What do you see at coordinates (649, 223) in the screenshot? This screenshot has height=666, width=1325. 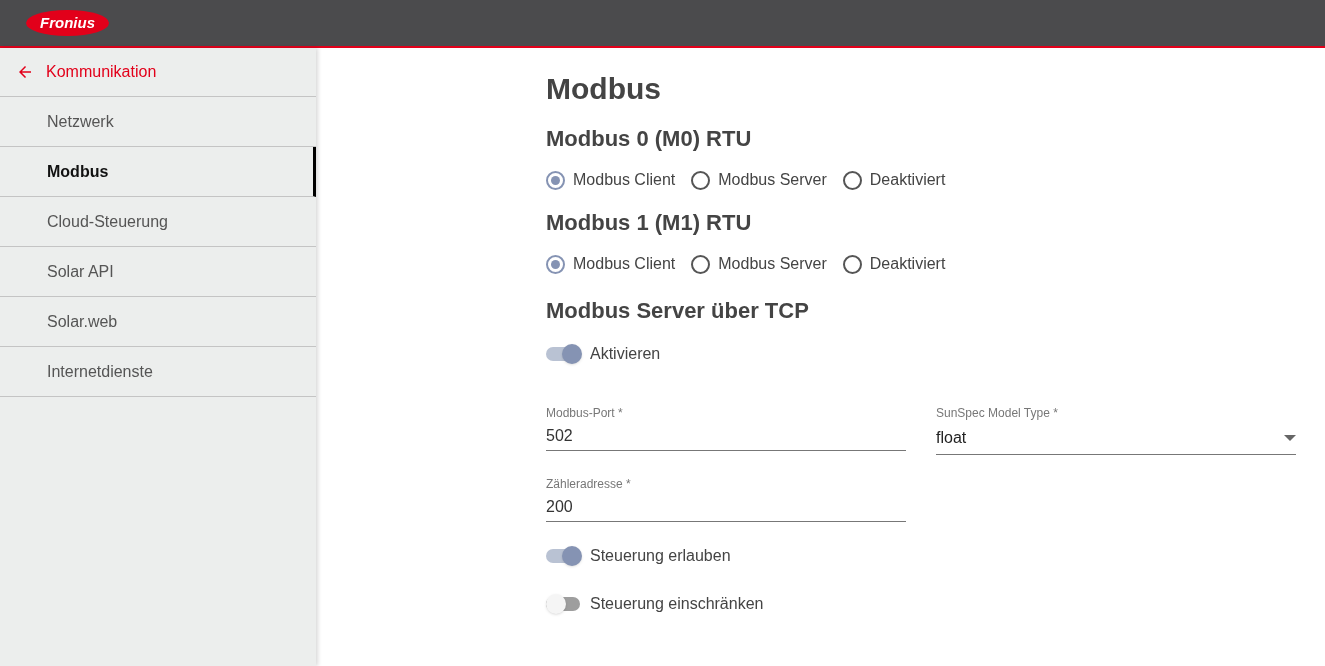 I see `section-title: Modbus 1 (M1) RTU` at bounding box center [649, 223].